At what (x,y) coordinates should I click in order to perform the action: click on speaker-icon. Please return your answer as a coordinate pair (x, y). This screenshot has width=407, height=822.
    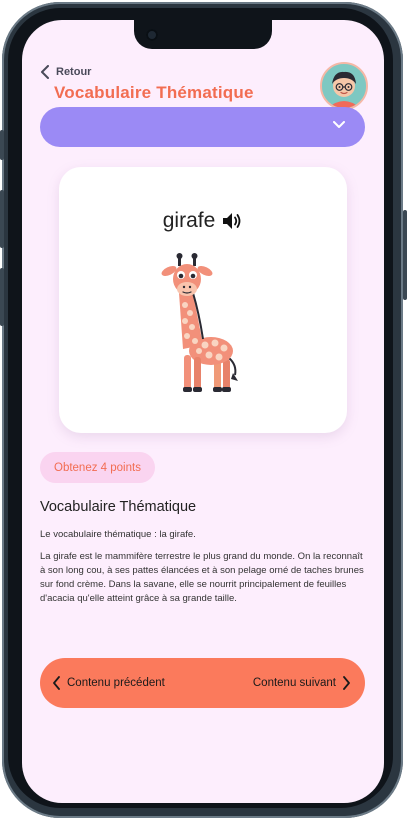
    Looking at the image, I should click on (232, 221).